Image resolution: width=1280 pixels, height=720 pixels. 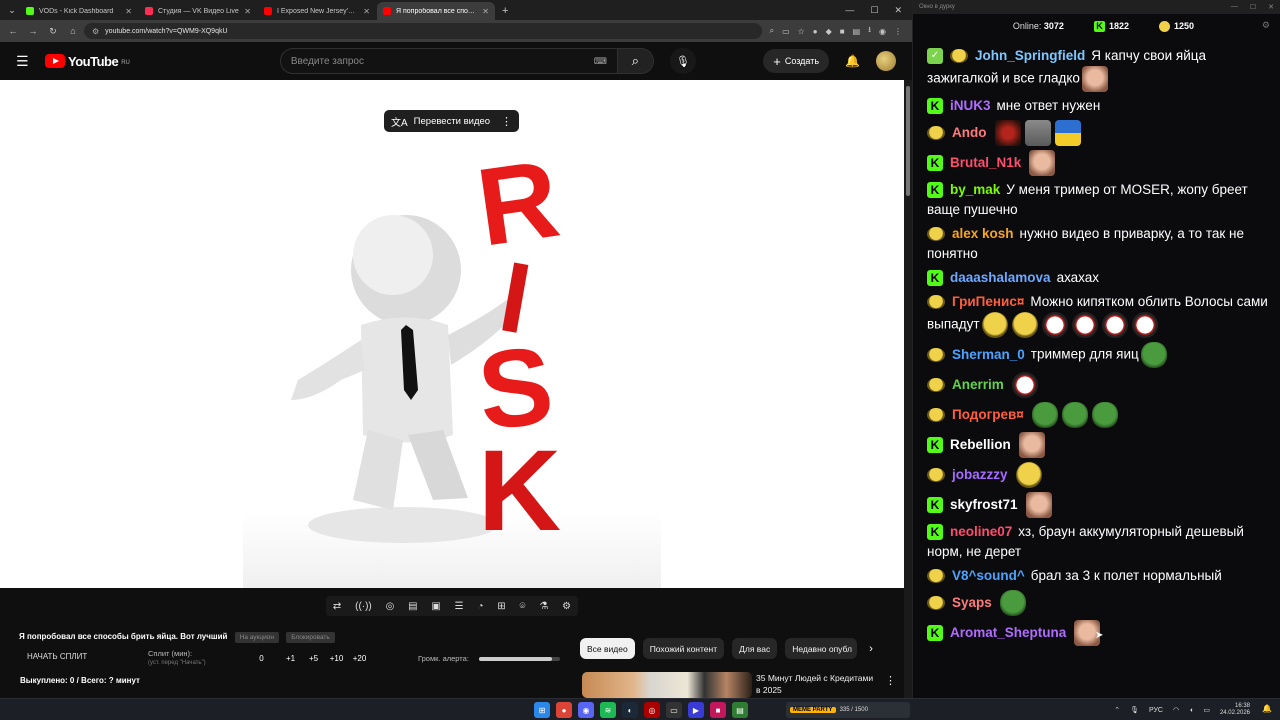 I want to click on more-options-icon: ⋮, so click(x=506, y=121).